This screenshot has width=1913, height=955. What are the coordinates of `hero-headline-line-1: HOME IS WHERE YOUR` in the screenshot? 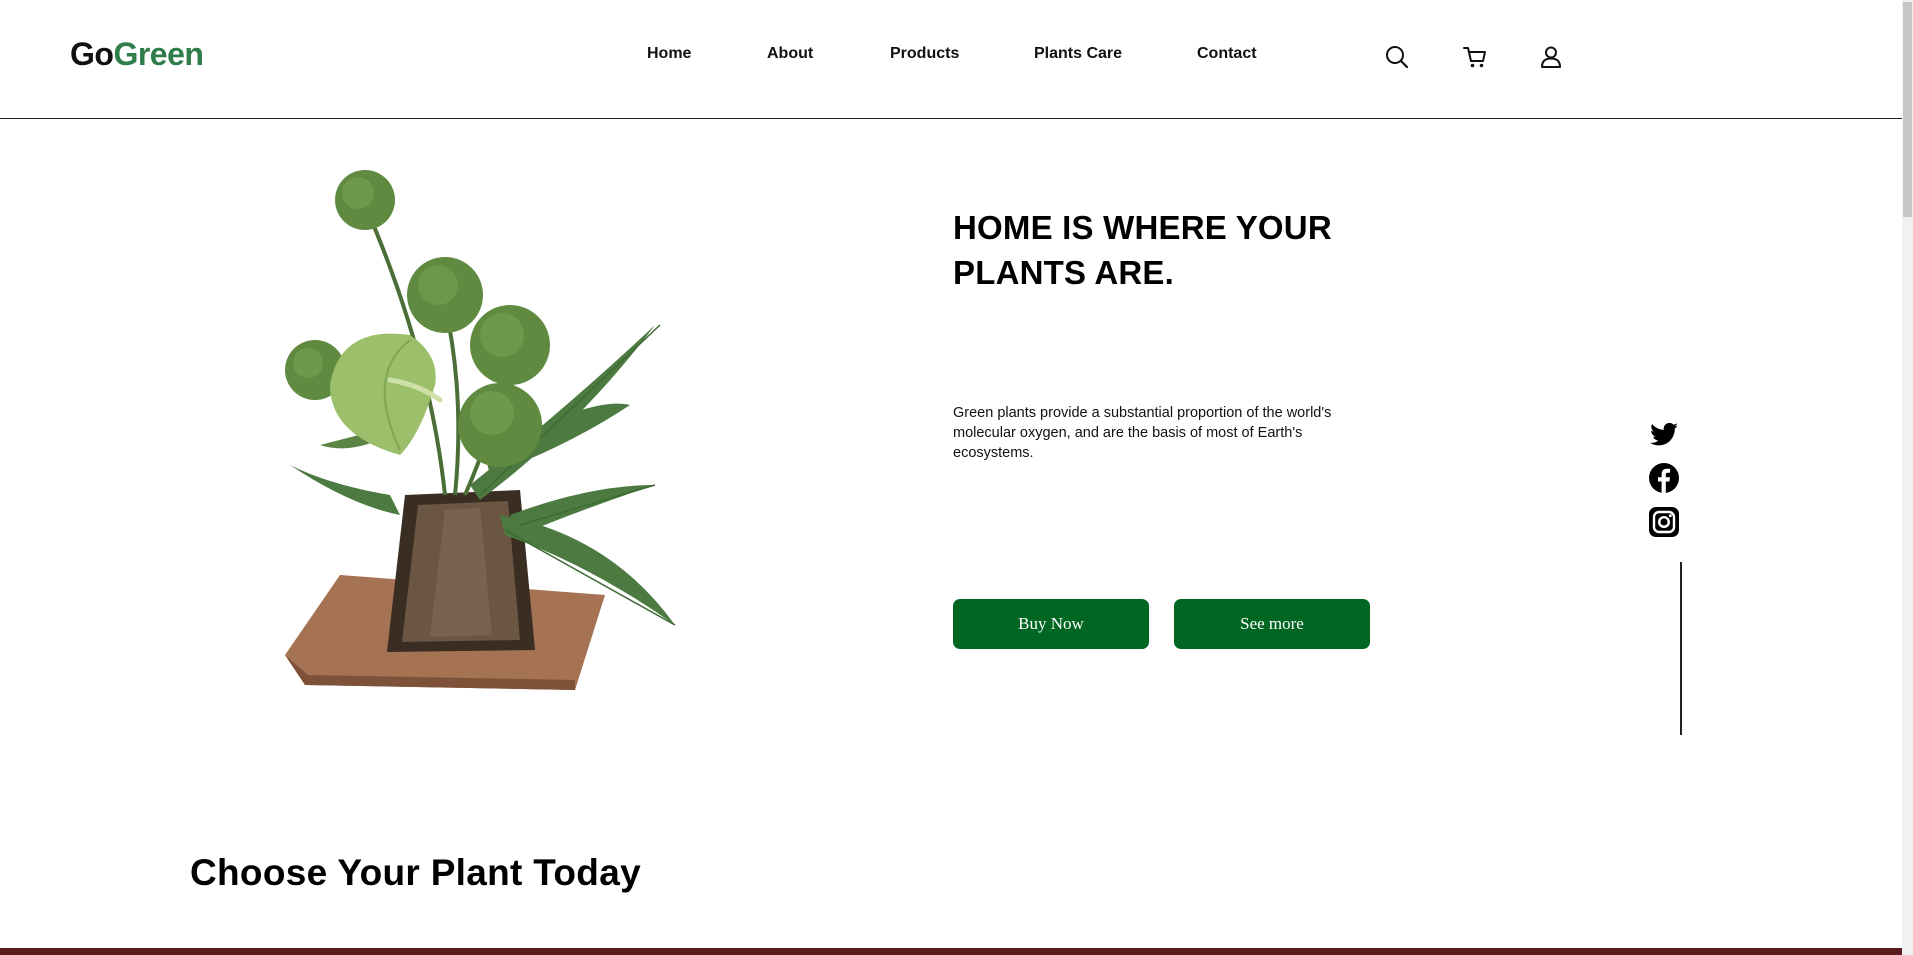 It's located at (1142, 227).